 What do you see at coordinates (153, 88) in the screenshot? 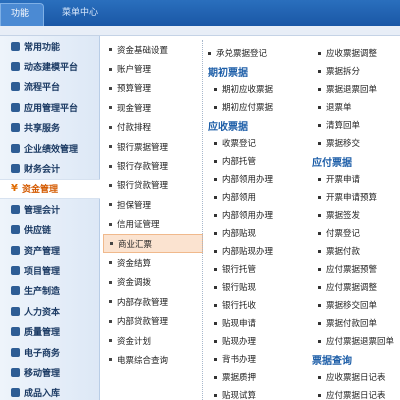
I see `submenu-item-2: 预算管理` at bounding box center [153, 88].